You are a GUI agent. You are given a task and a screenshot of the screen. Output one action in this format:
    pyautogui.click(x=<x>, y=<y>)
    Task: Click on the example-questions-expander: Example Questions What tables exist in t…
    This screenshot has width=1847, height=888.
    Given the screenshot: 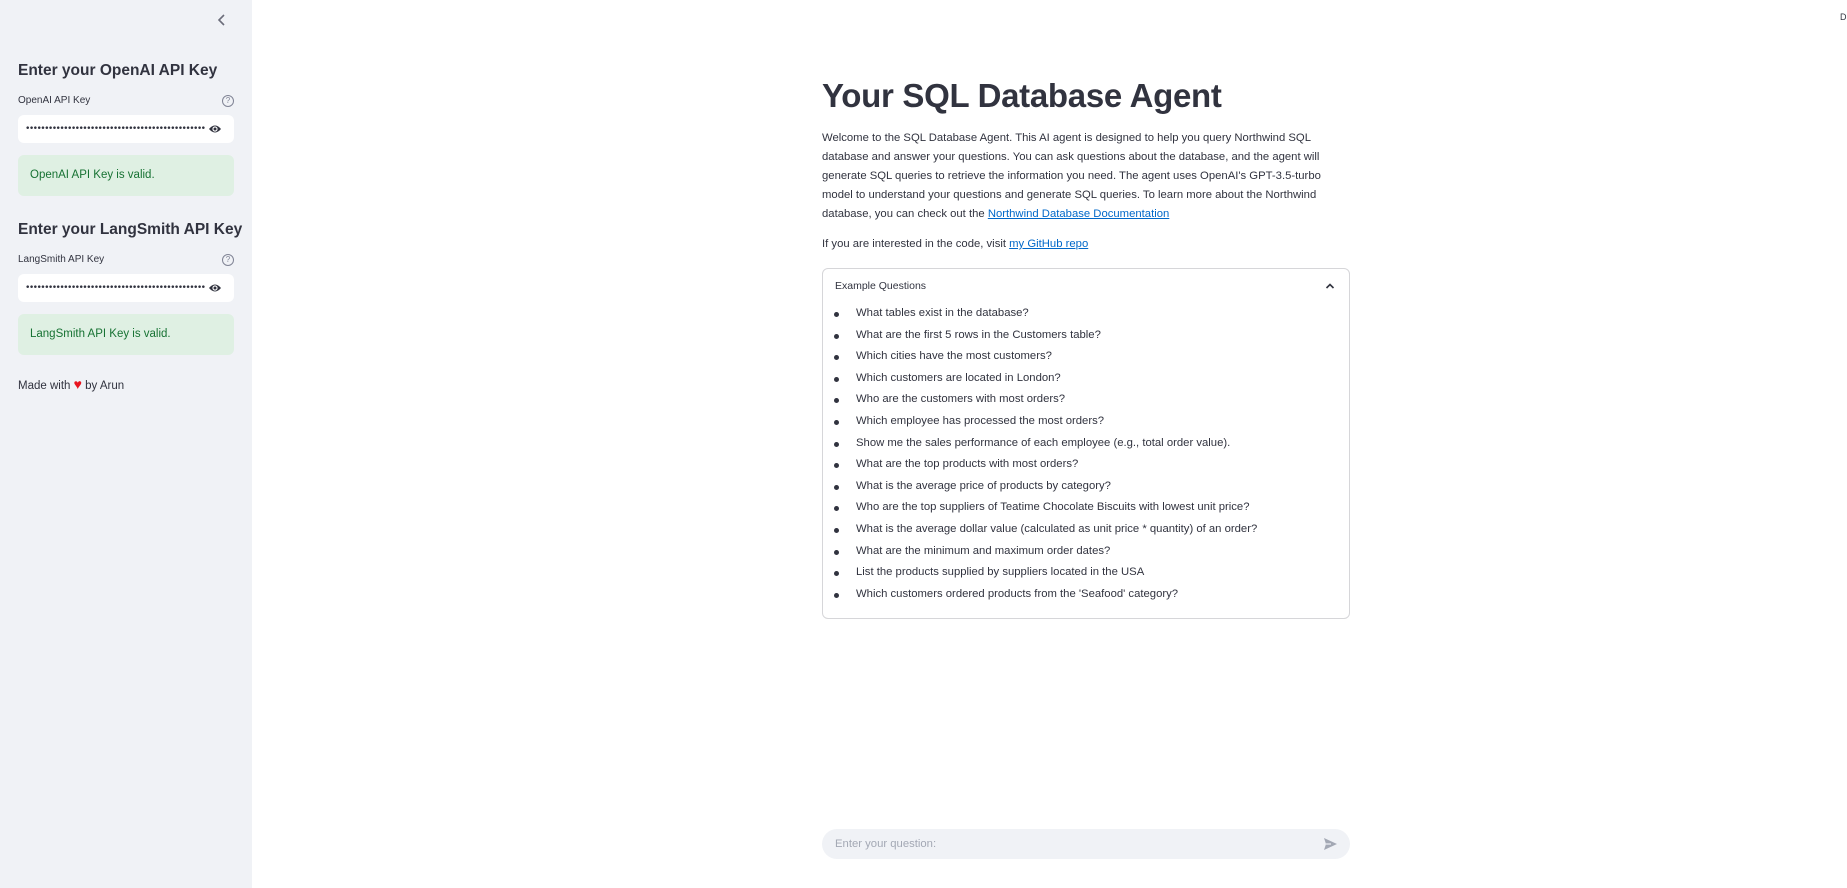 What is the action you would take?
    pyautogui.click(x=1086, y=443)
    